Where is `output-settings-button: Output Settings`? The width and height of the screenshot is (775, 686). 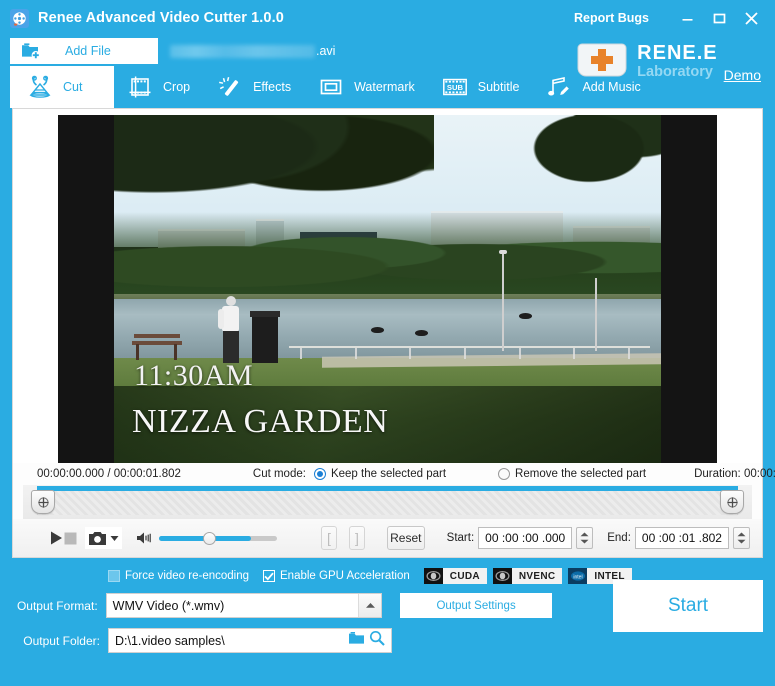 output-settings-button: Output Settings is located at coordinates (476, 605).